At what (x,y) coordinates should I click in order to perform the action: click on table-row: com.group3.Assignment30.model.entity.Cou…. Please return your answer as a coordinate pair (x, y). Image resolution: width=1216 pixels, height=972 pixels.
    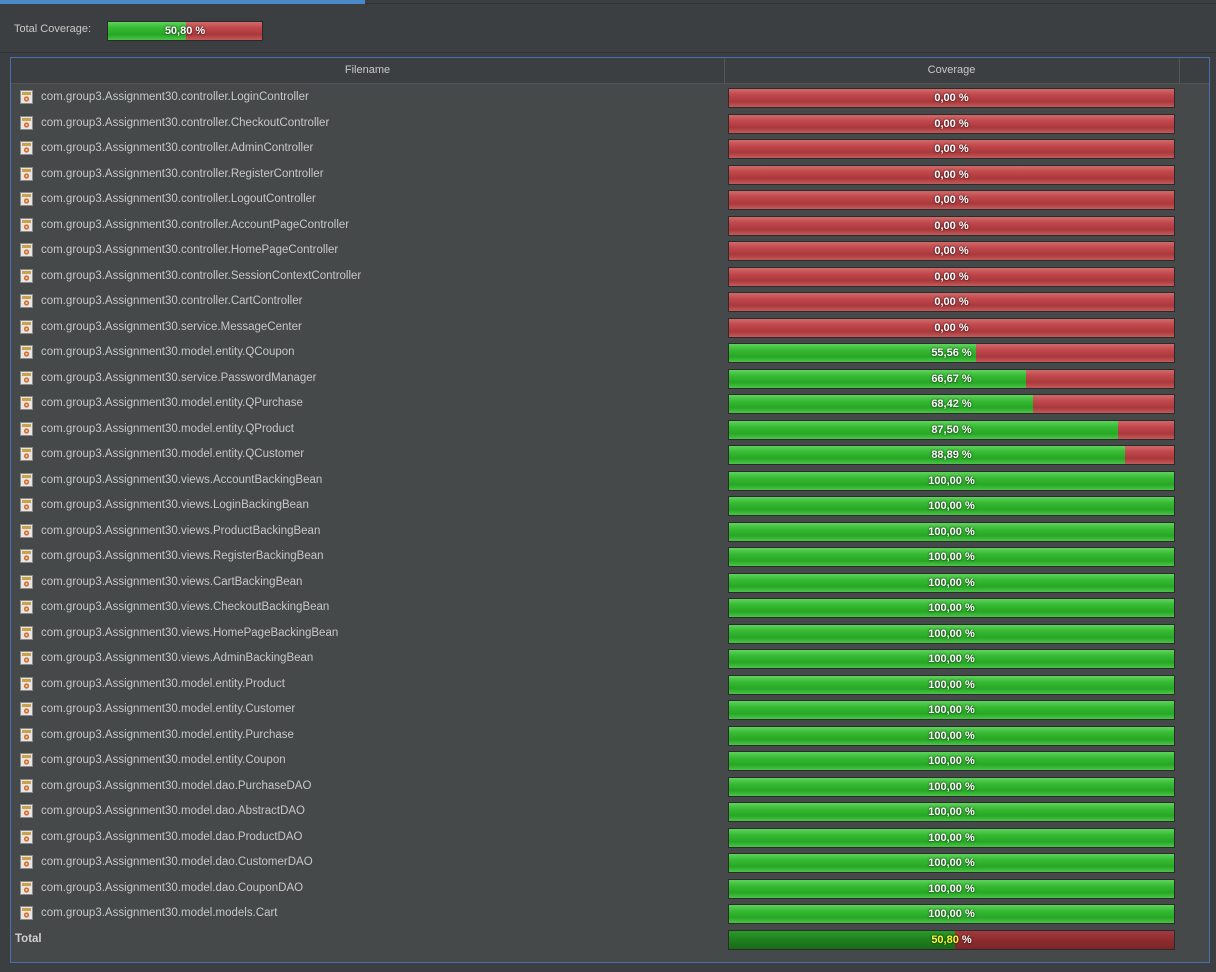
    Looking at the image, I should click on (610, 761).